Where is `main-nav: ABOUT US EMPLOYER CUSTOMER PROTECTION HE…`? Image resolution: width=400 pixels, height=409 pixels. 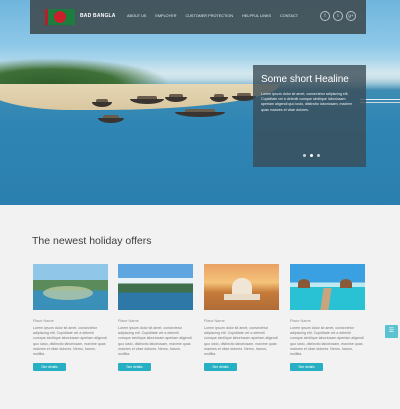 main-nav: ABOUT US EMPLOYER CUSTOMER PROTECTION HE… is located at coordinates (217, 16).